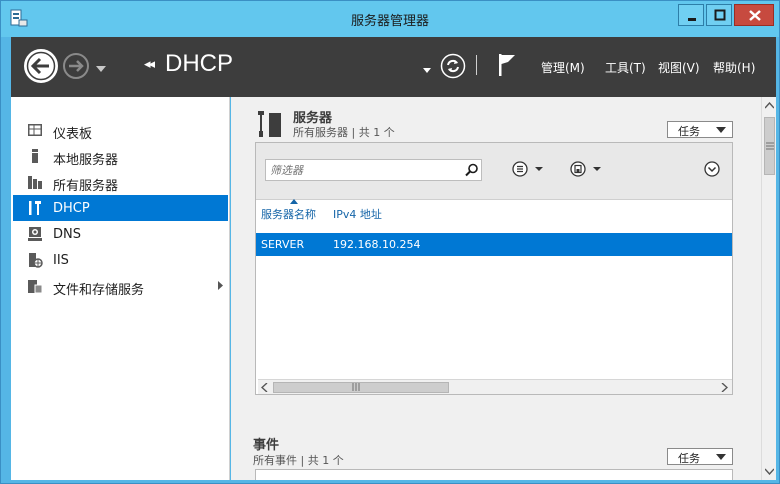 This screenshot has height=484, width=780. What do you see at coordinates (269, 124) in the screenshot?
I see `dhcp-role-icon` at bounding box center [269, 124].